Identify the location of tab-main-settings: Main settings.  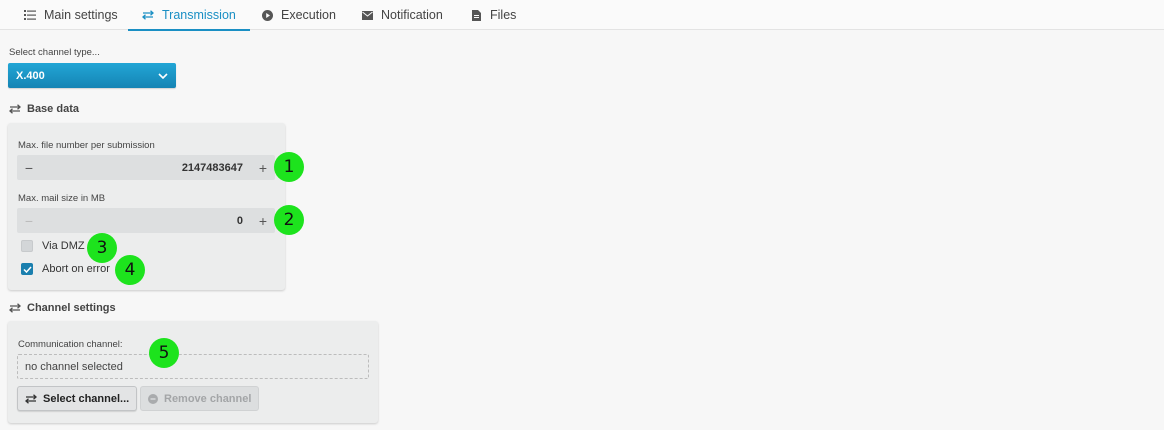
(71, 15).